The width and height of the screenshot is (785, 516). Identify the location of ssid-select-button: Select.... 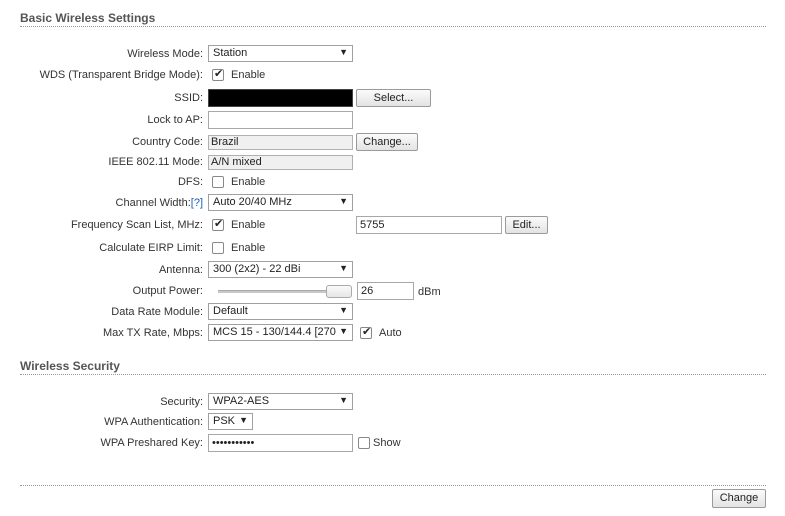
(393, 98).